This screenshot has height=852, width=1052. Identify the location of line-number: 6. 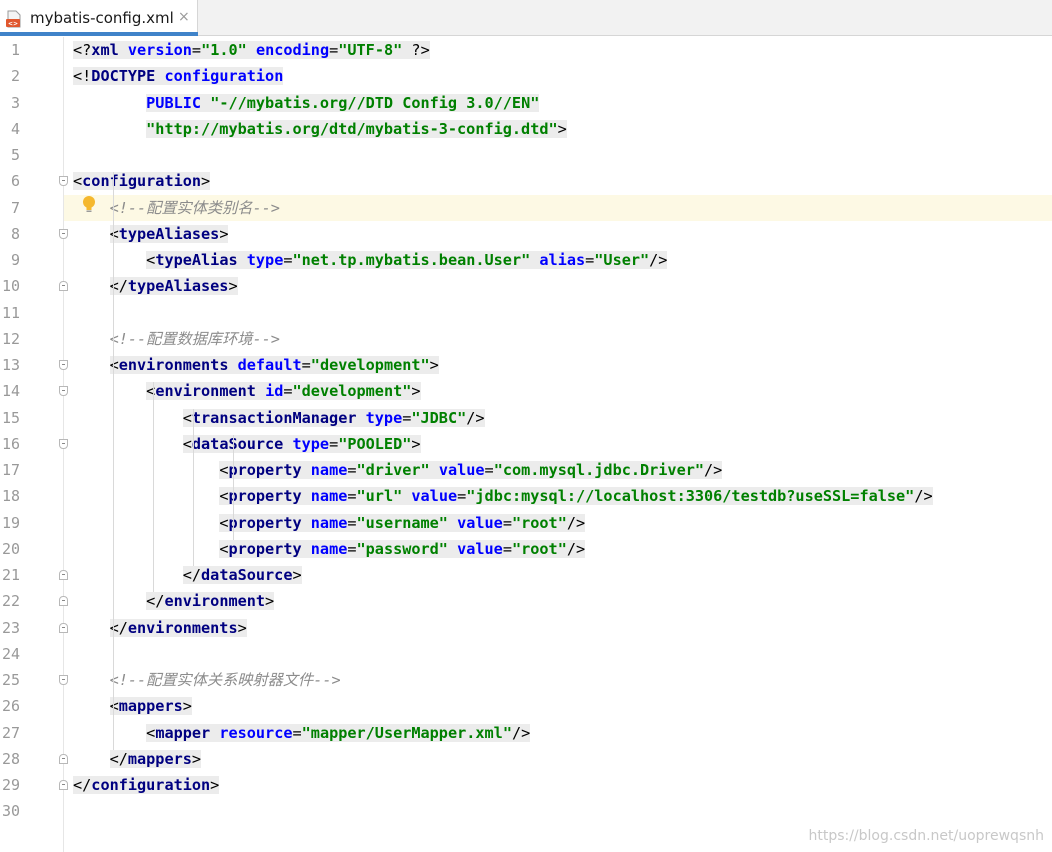
(15, 181).